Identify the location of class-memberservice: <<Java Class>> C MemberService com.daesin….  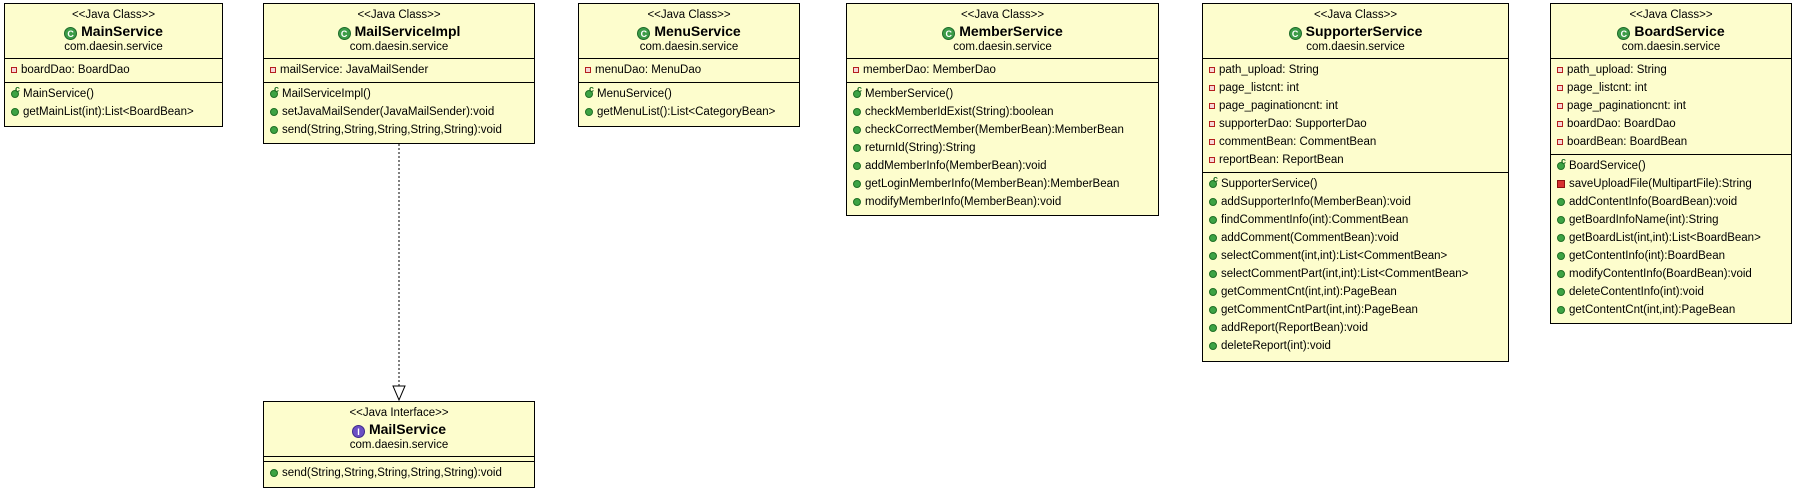
(1002, 109).